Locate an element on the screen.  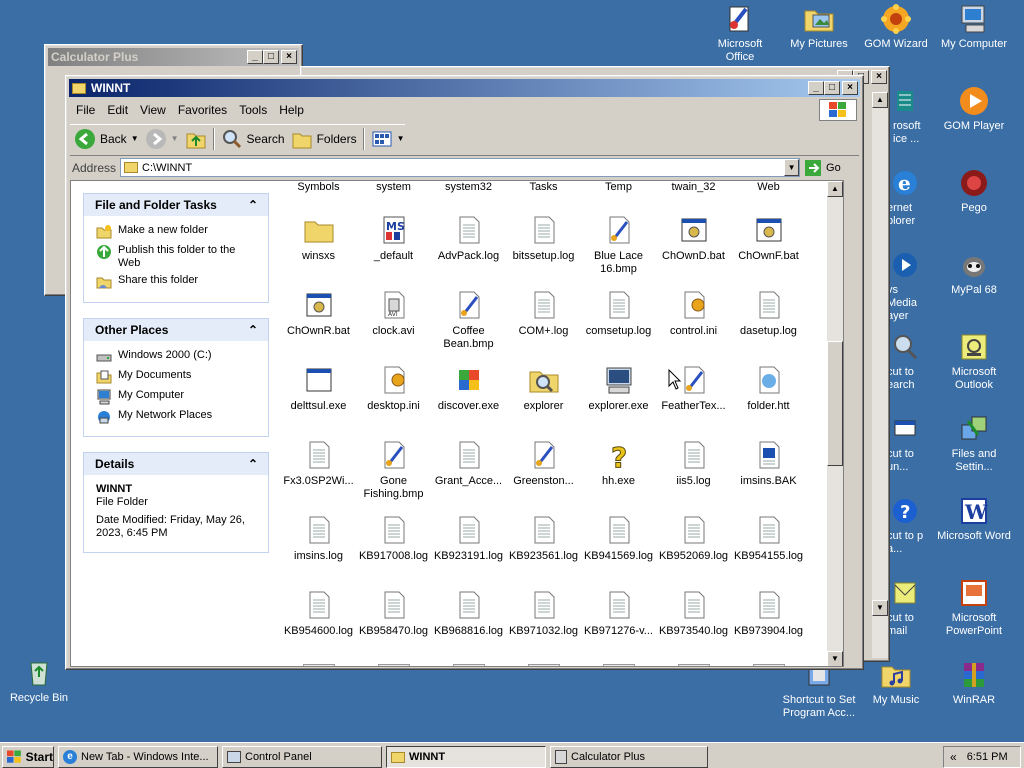
file-item-imsins-bak: imsins.BAK is located at coordinates (768, 463).